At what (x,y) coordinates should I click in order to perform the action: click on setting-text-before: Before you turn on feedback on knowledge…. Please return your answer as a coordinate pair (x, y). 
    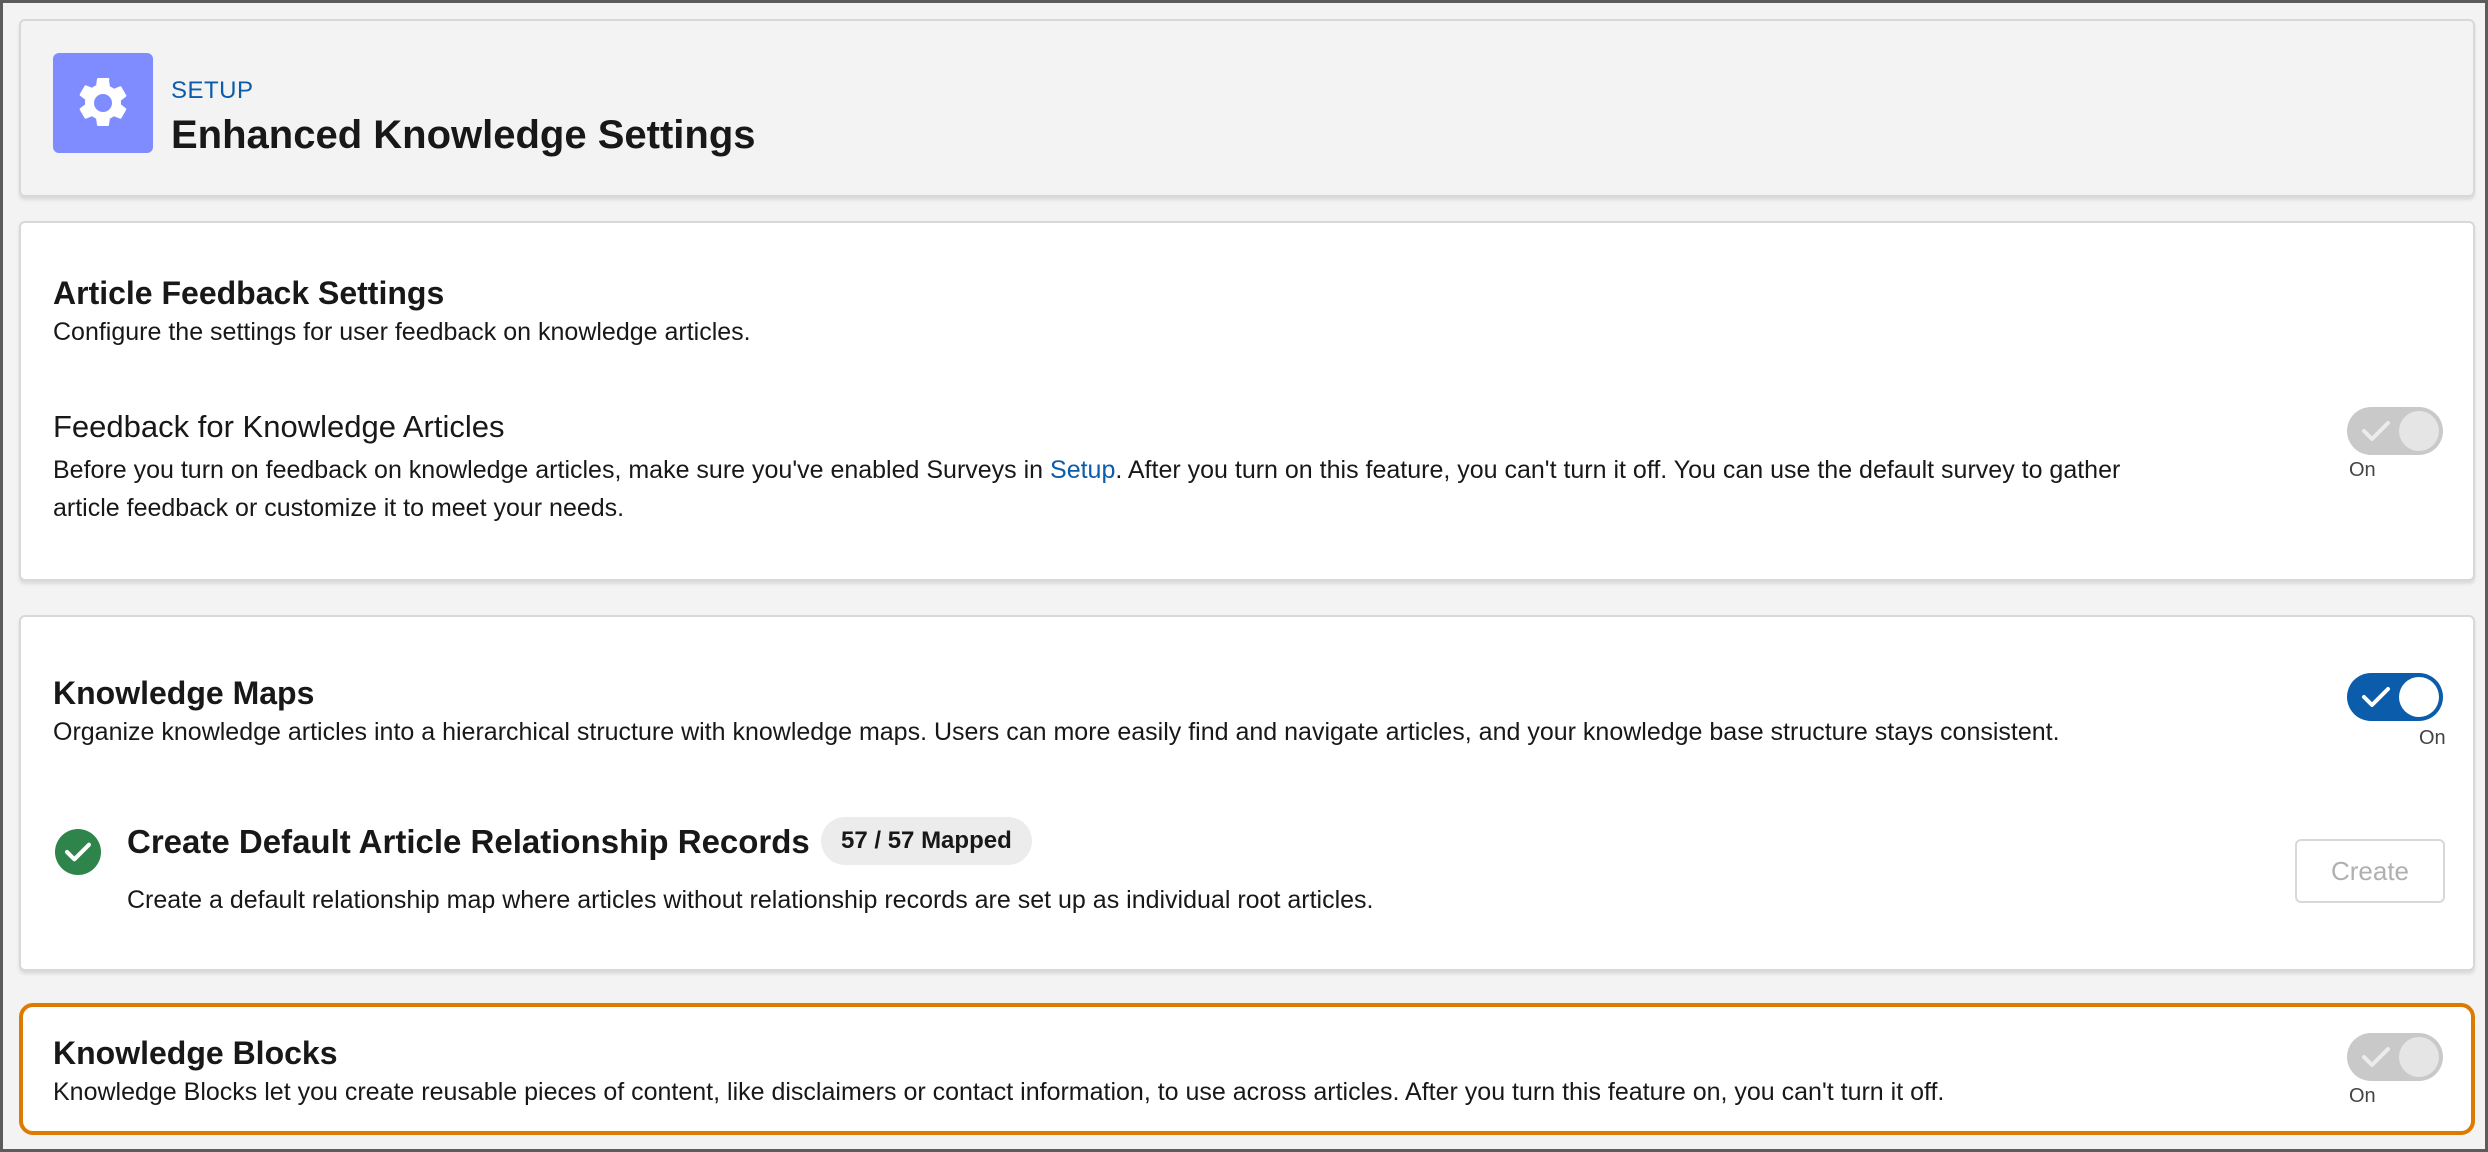
    Looking at the image, I should click on (552, 470).